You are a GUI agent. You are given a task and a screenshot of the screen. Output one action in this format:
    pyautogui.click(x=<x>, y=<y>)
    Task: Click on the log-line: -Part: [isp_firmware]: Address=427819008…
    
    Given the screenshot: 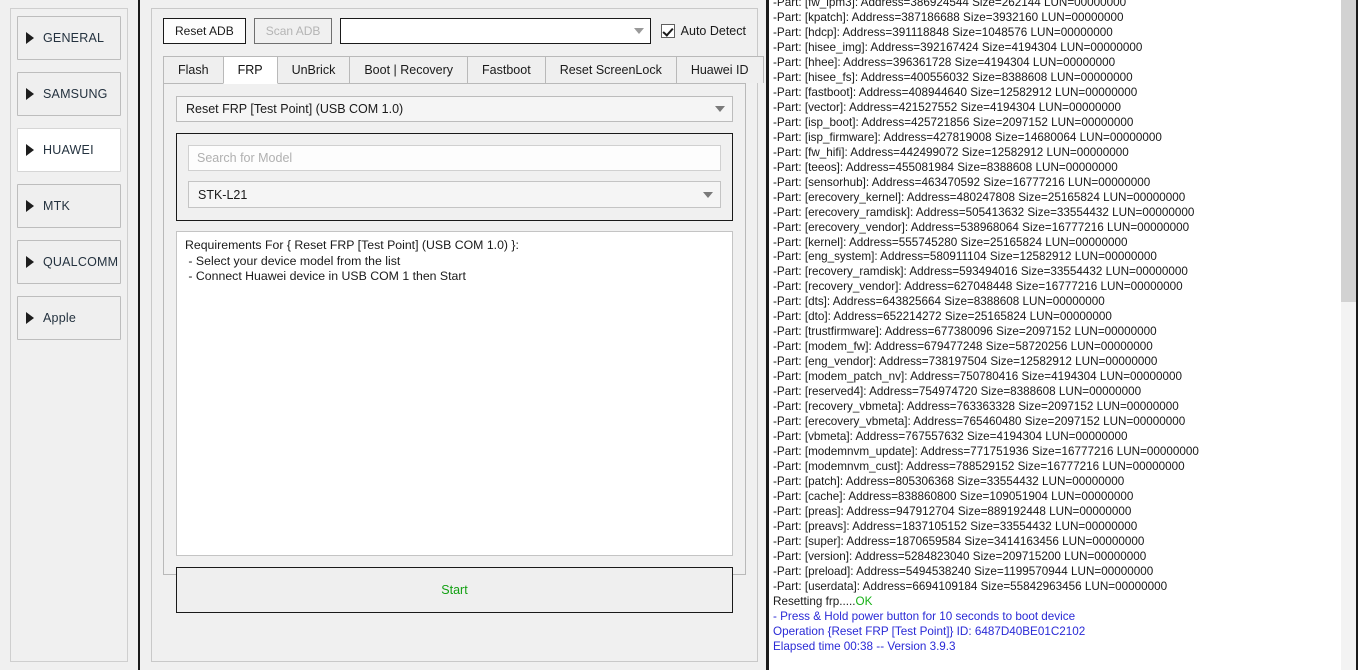 What is the action you would take?
    pyautogui.click(x=967, y=137)
    